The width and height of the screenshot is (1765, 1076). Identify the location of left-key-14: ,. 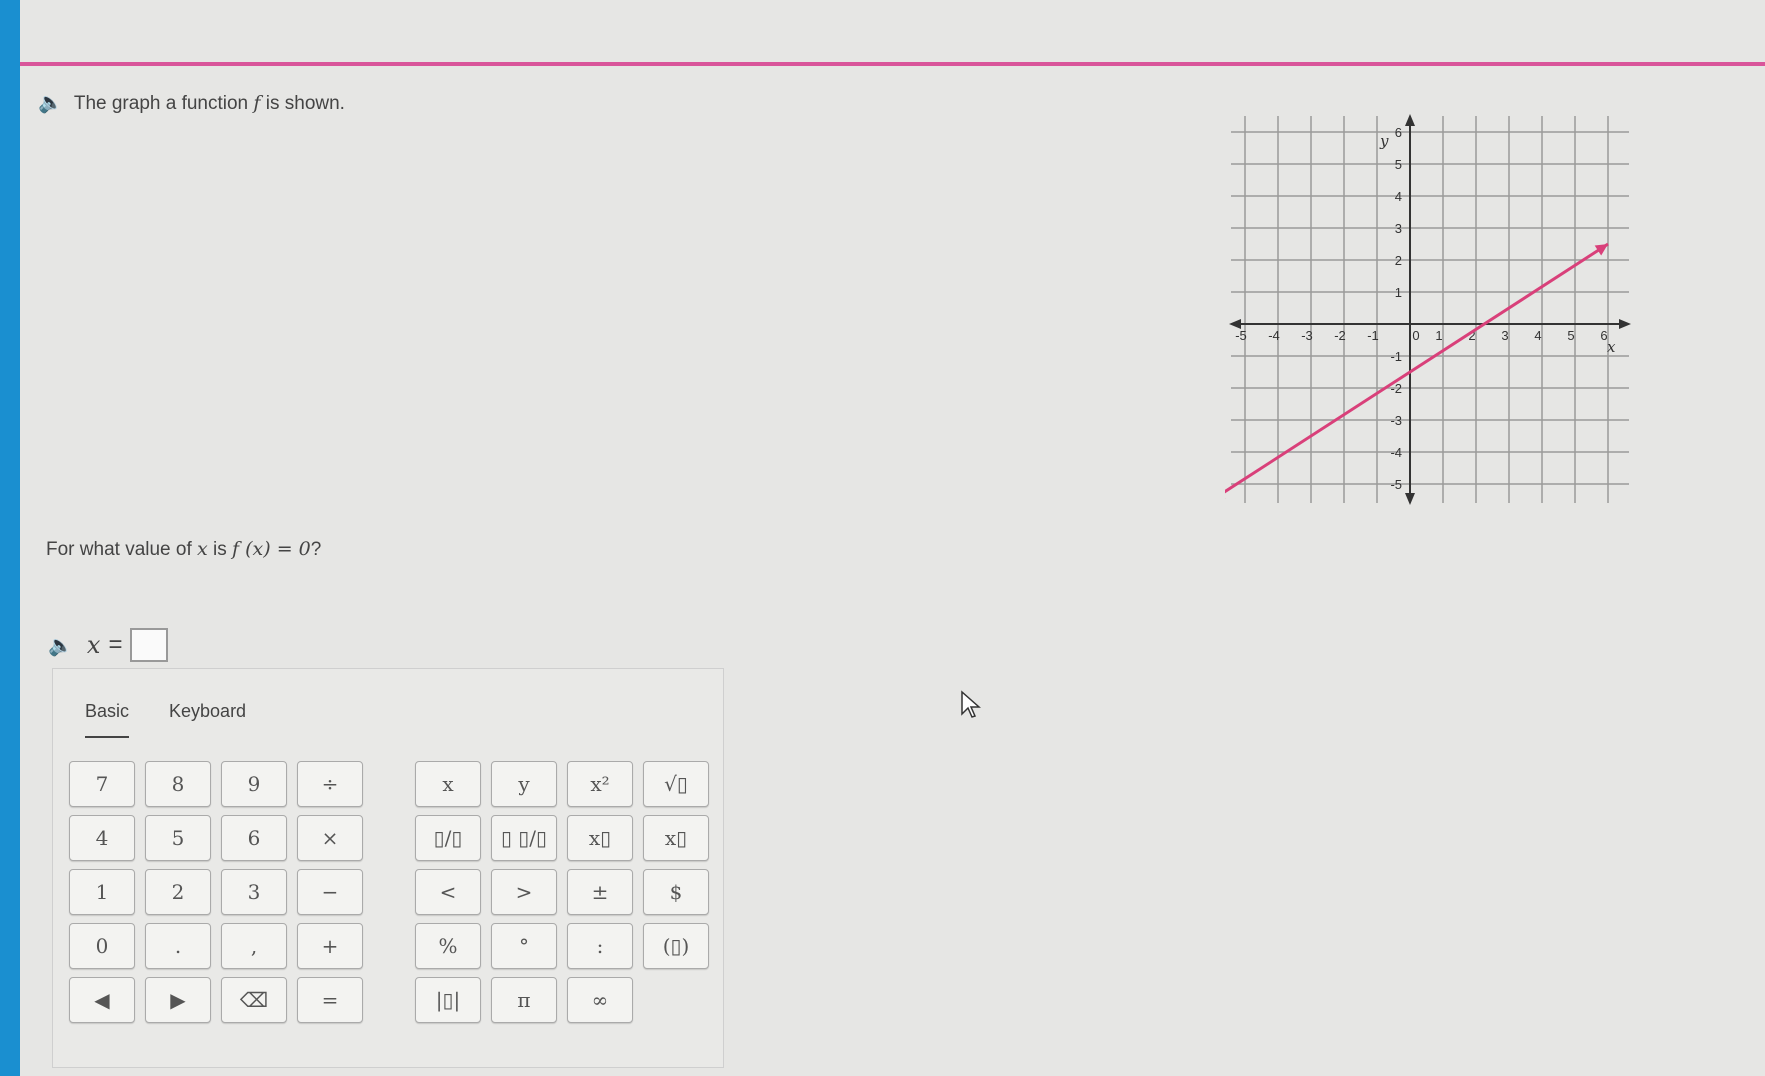
(254, 946).